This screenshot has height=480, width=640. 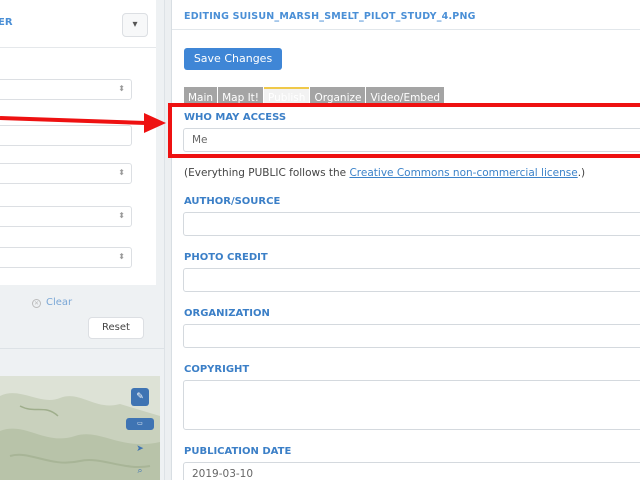 I want to click on annotation-arrow, so click(x=83, y=123).